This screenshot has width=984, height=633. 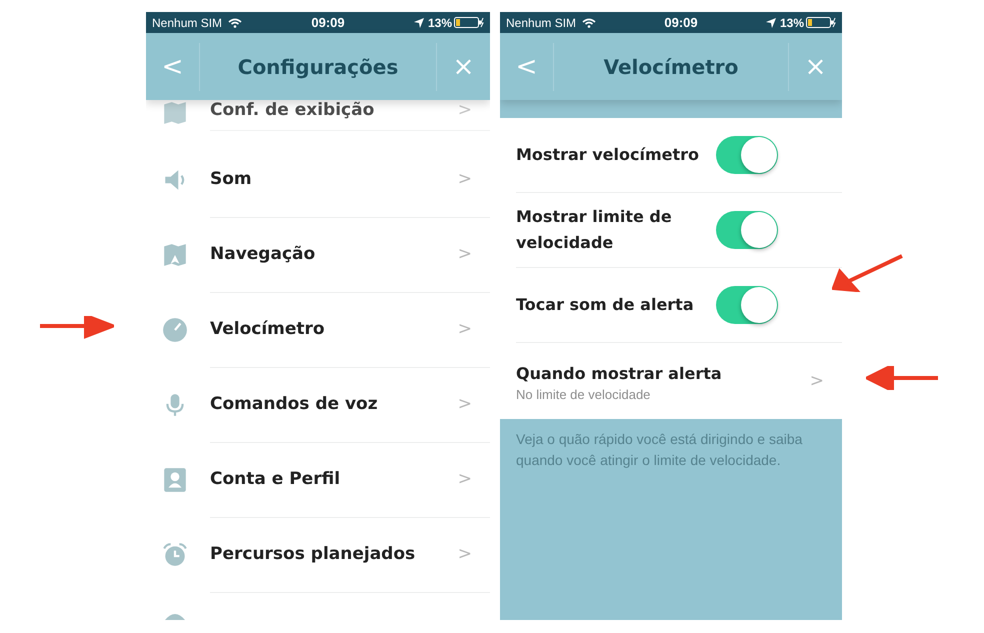 I want to click on menu-item: Conf. de exibição >, so click(x=318, y=121).